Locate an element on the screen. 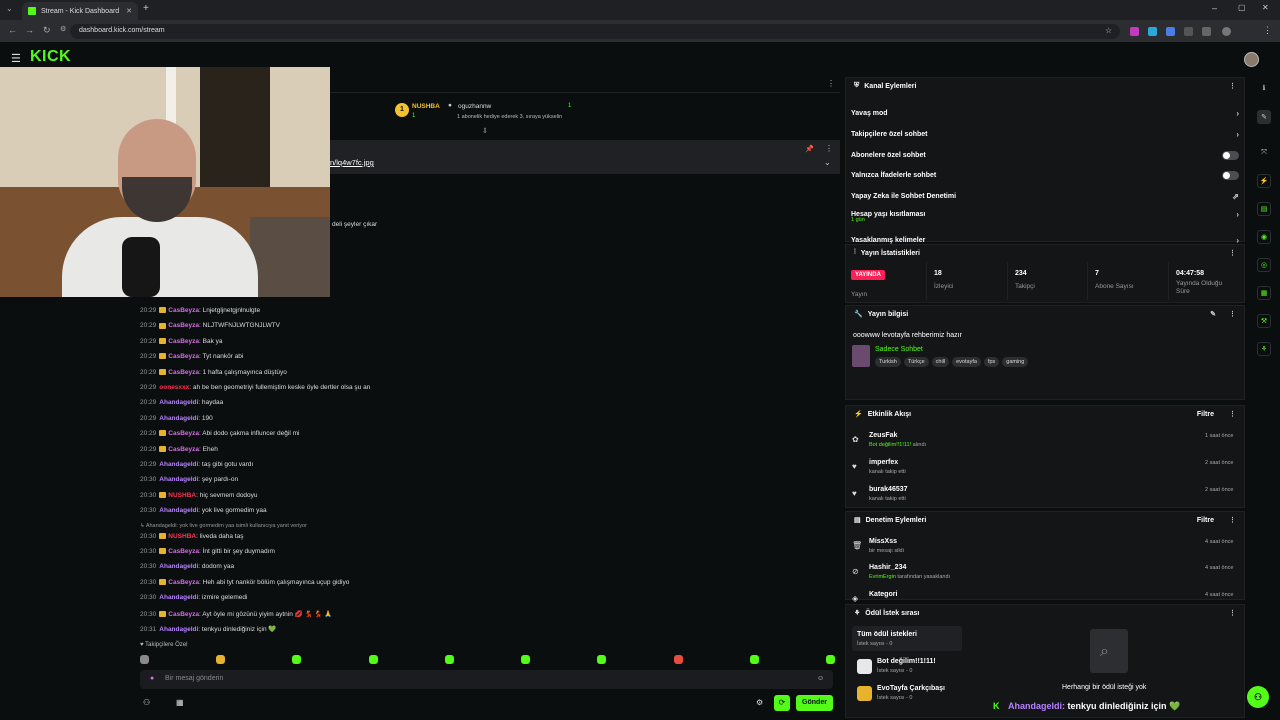 This screenshot has width=1280, height=720. tab-list-icon: ⌄ is located at coordinates (9, 8).